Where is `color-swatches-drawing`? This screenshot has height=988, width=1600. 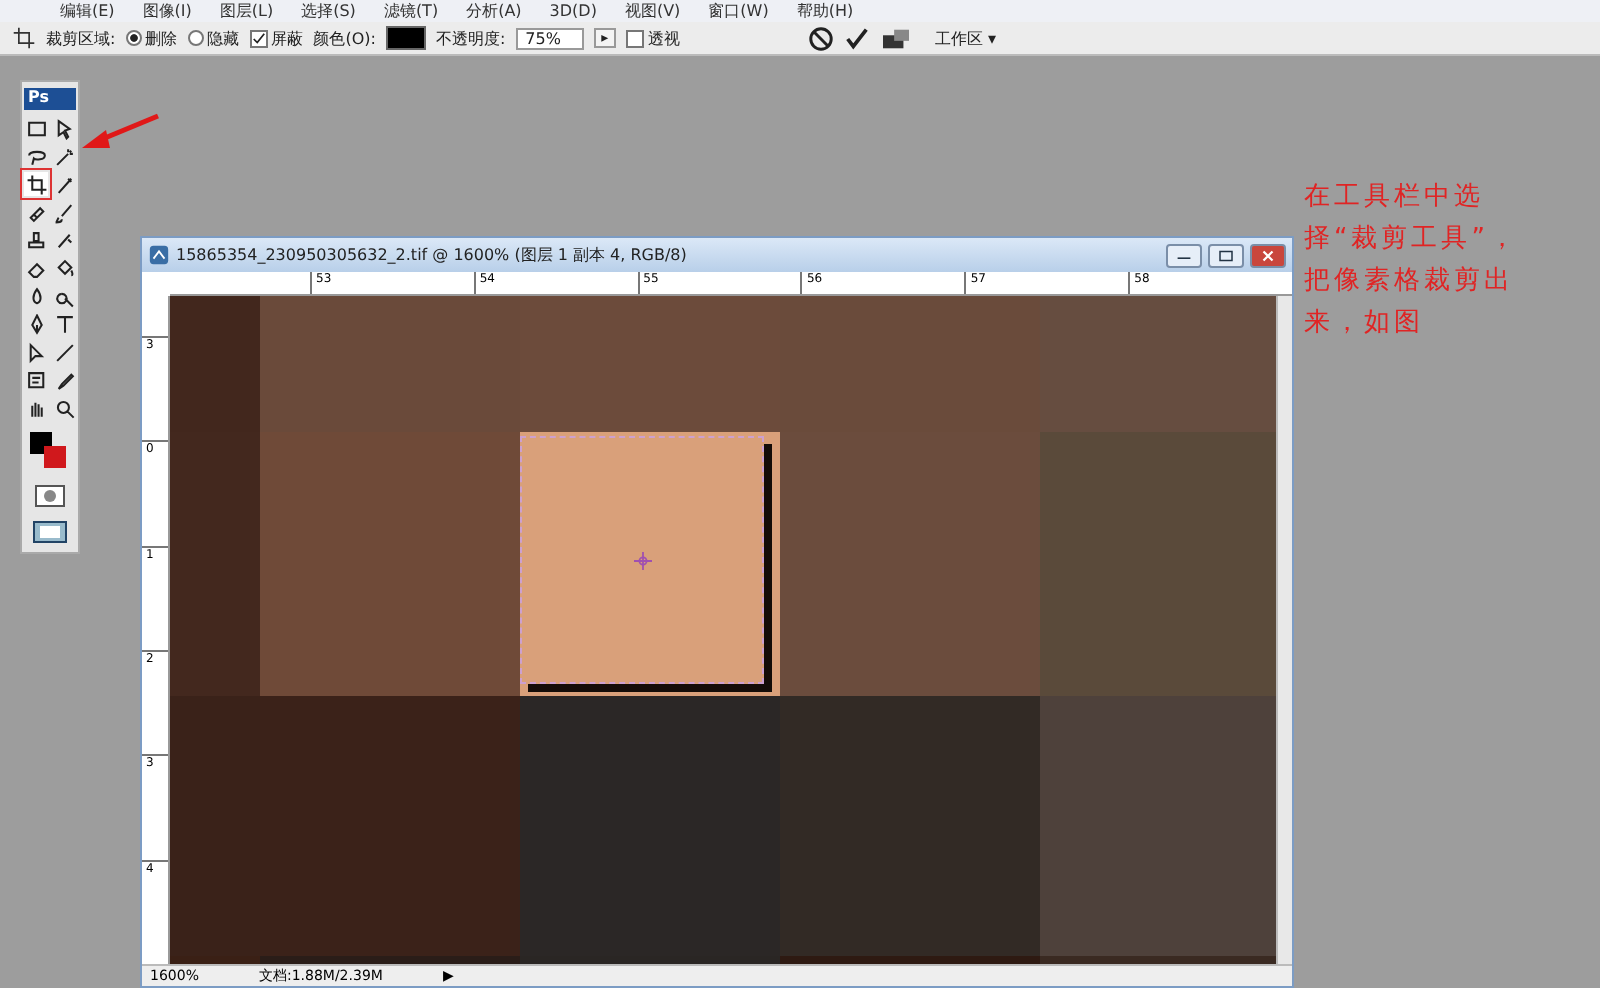 color-swatches-drawing is located at coordinates (50, 452).